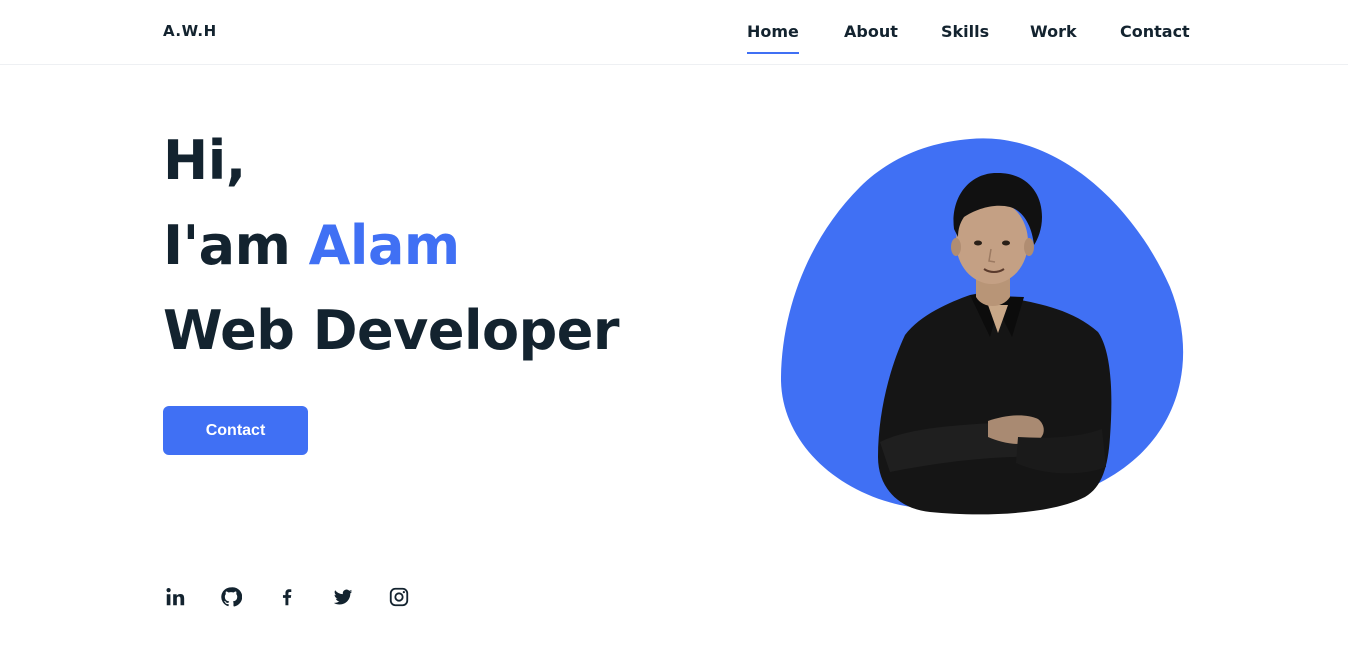 This screenshot has height=654, width=1348. What do you see at coordinates (965, 31) in the screenshot?
I see `nav-skills: Skills` at bounding box center [965, 31].